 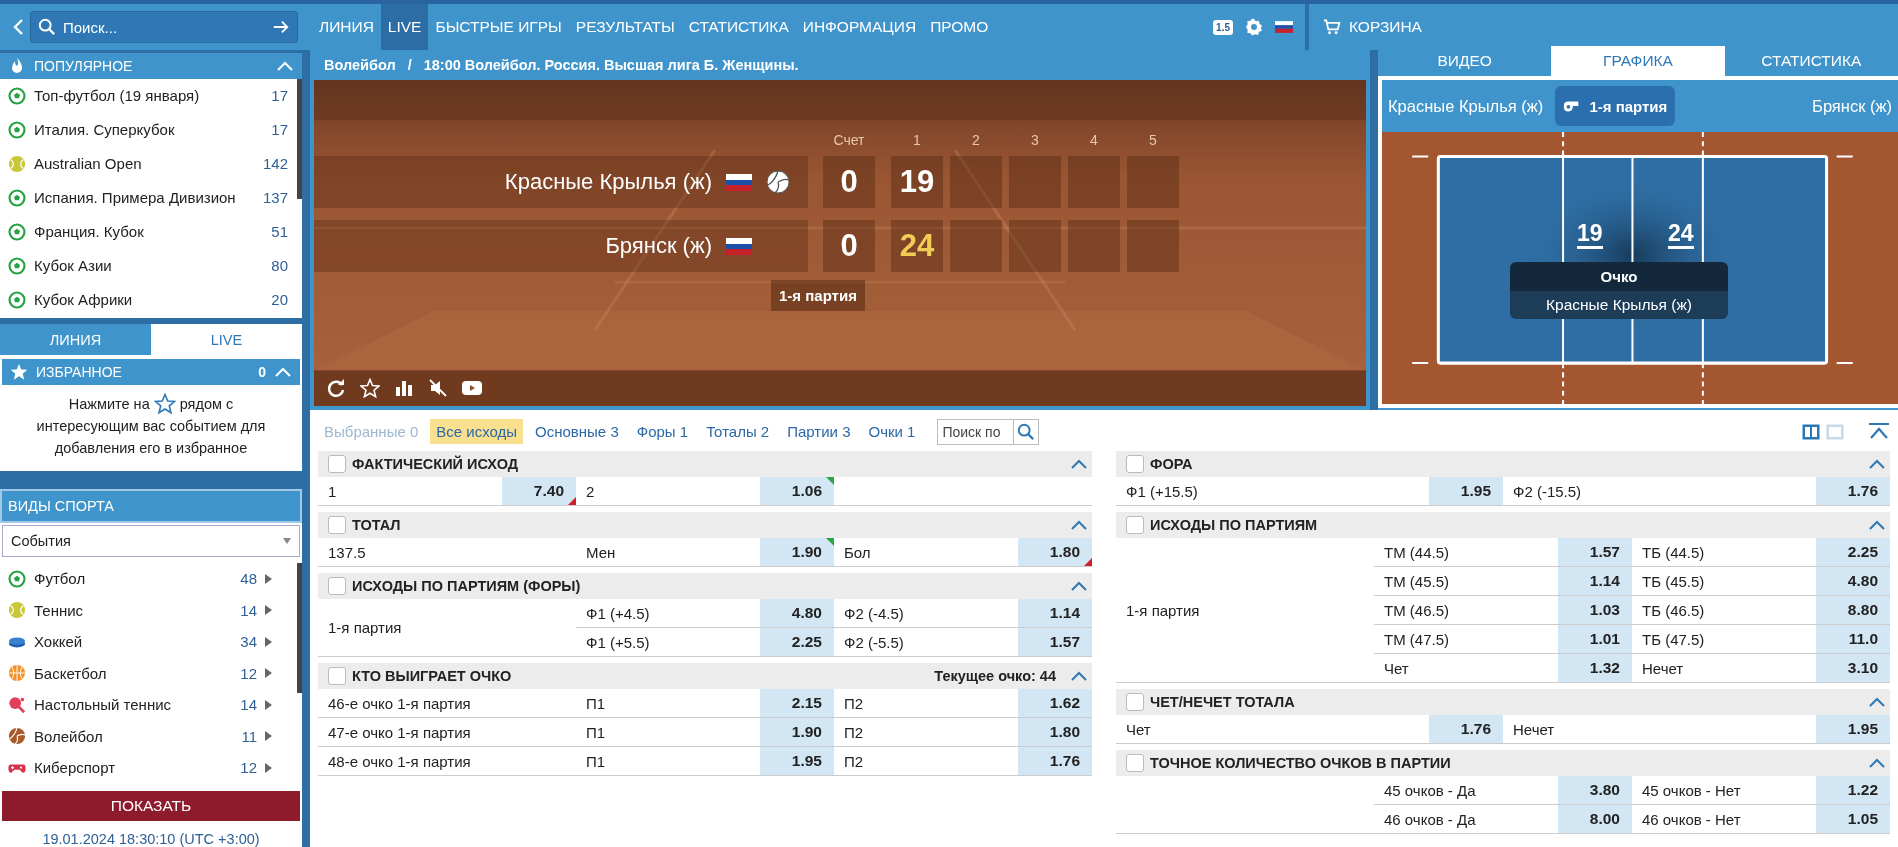 I want to click on odds-button: 2.15, so click(x=797, y=703).